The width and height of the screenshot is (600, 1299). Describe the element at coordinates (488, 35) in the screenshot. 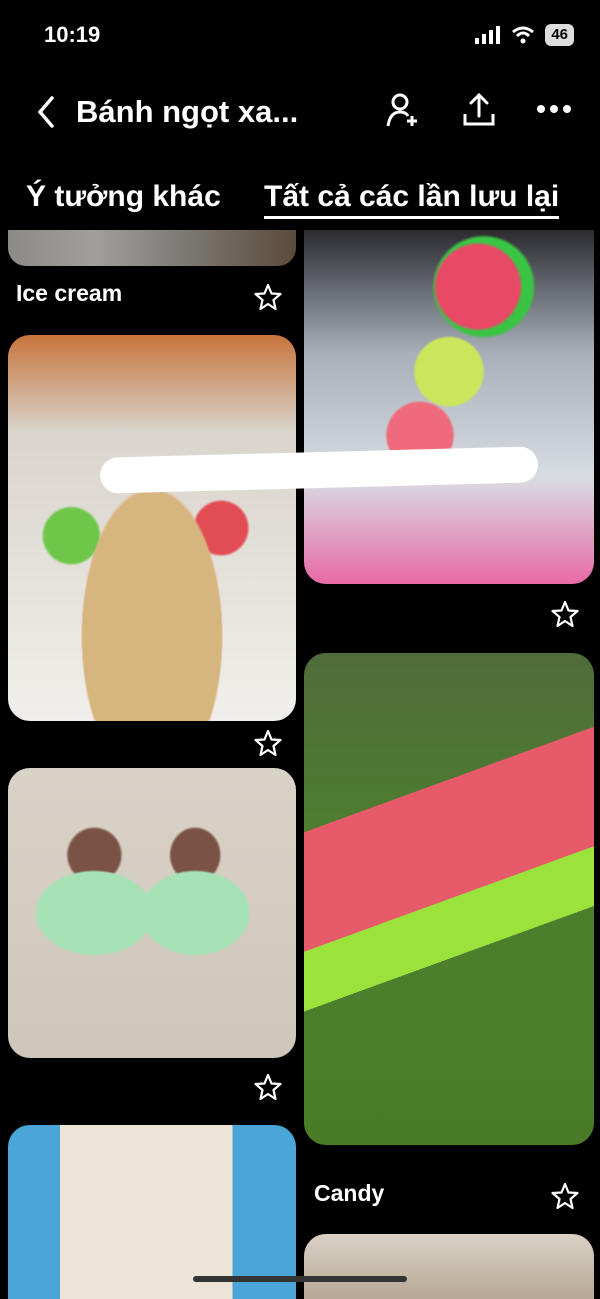

I see `signal-icon` at that location.